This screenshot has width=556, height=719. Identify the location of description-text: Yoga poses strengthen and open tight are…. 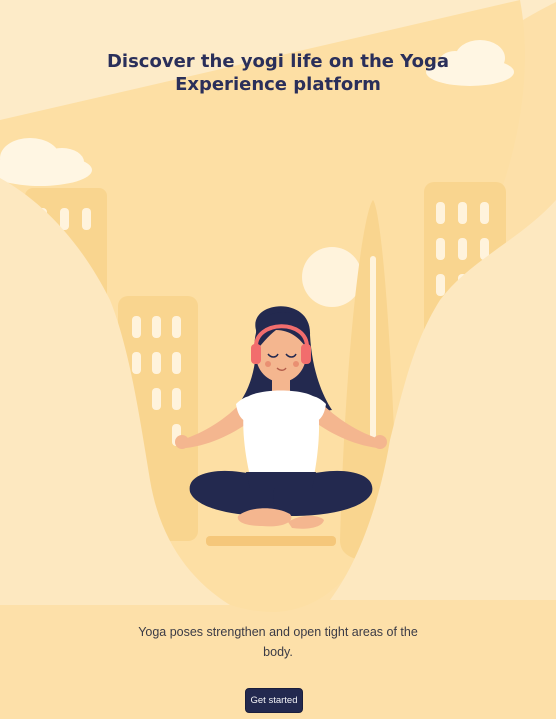
(278, 642).